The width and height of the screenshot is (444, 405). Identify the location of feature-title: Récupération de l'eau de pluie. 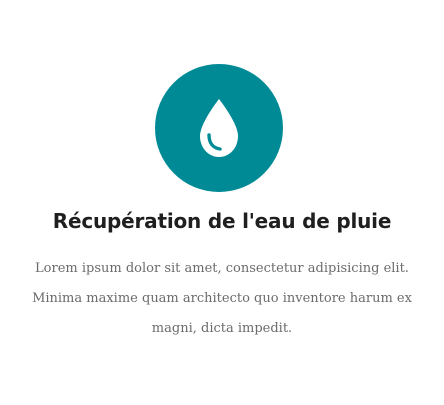
(222, 221).